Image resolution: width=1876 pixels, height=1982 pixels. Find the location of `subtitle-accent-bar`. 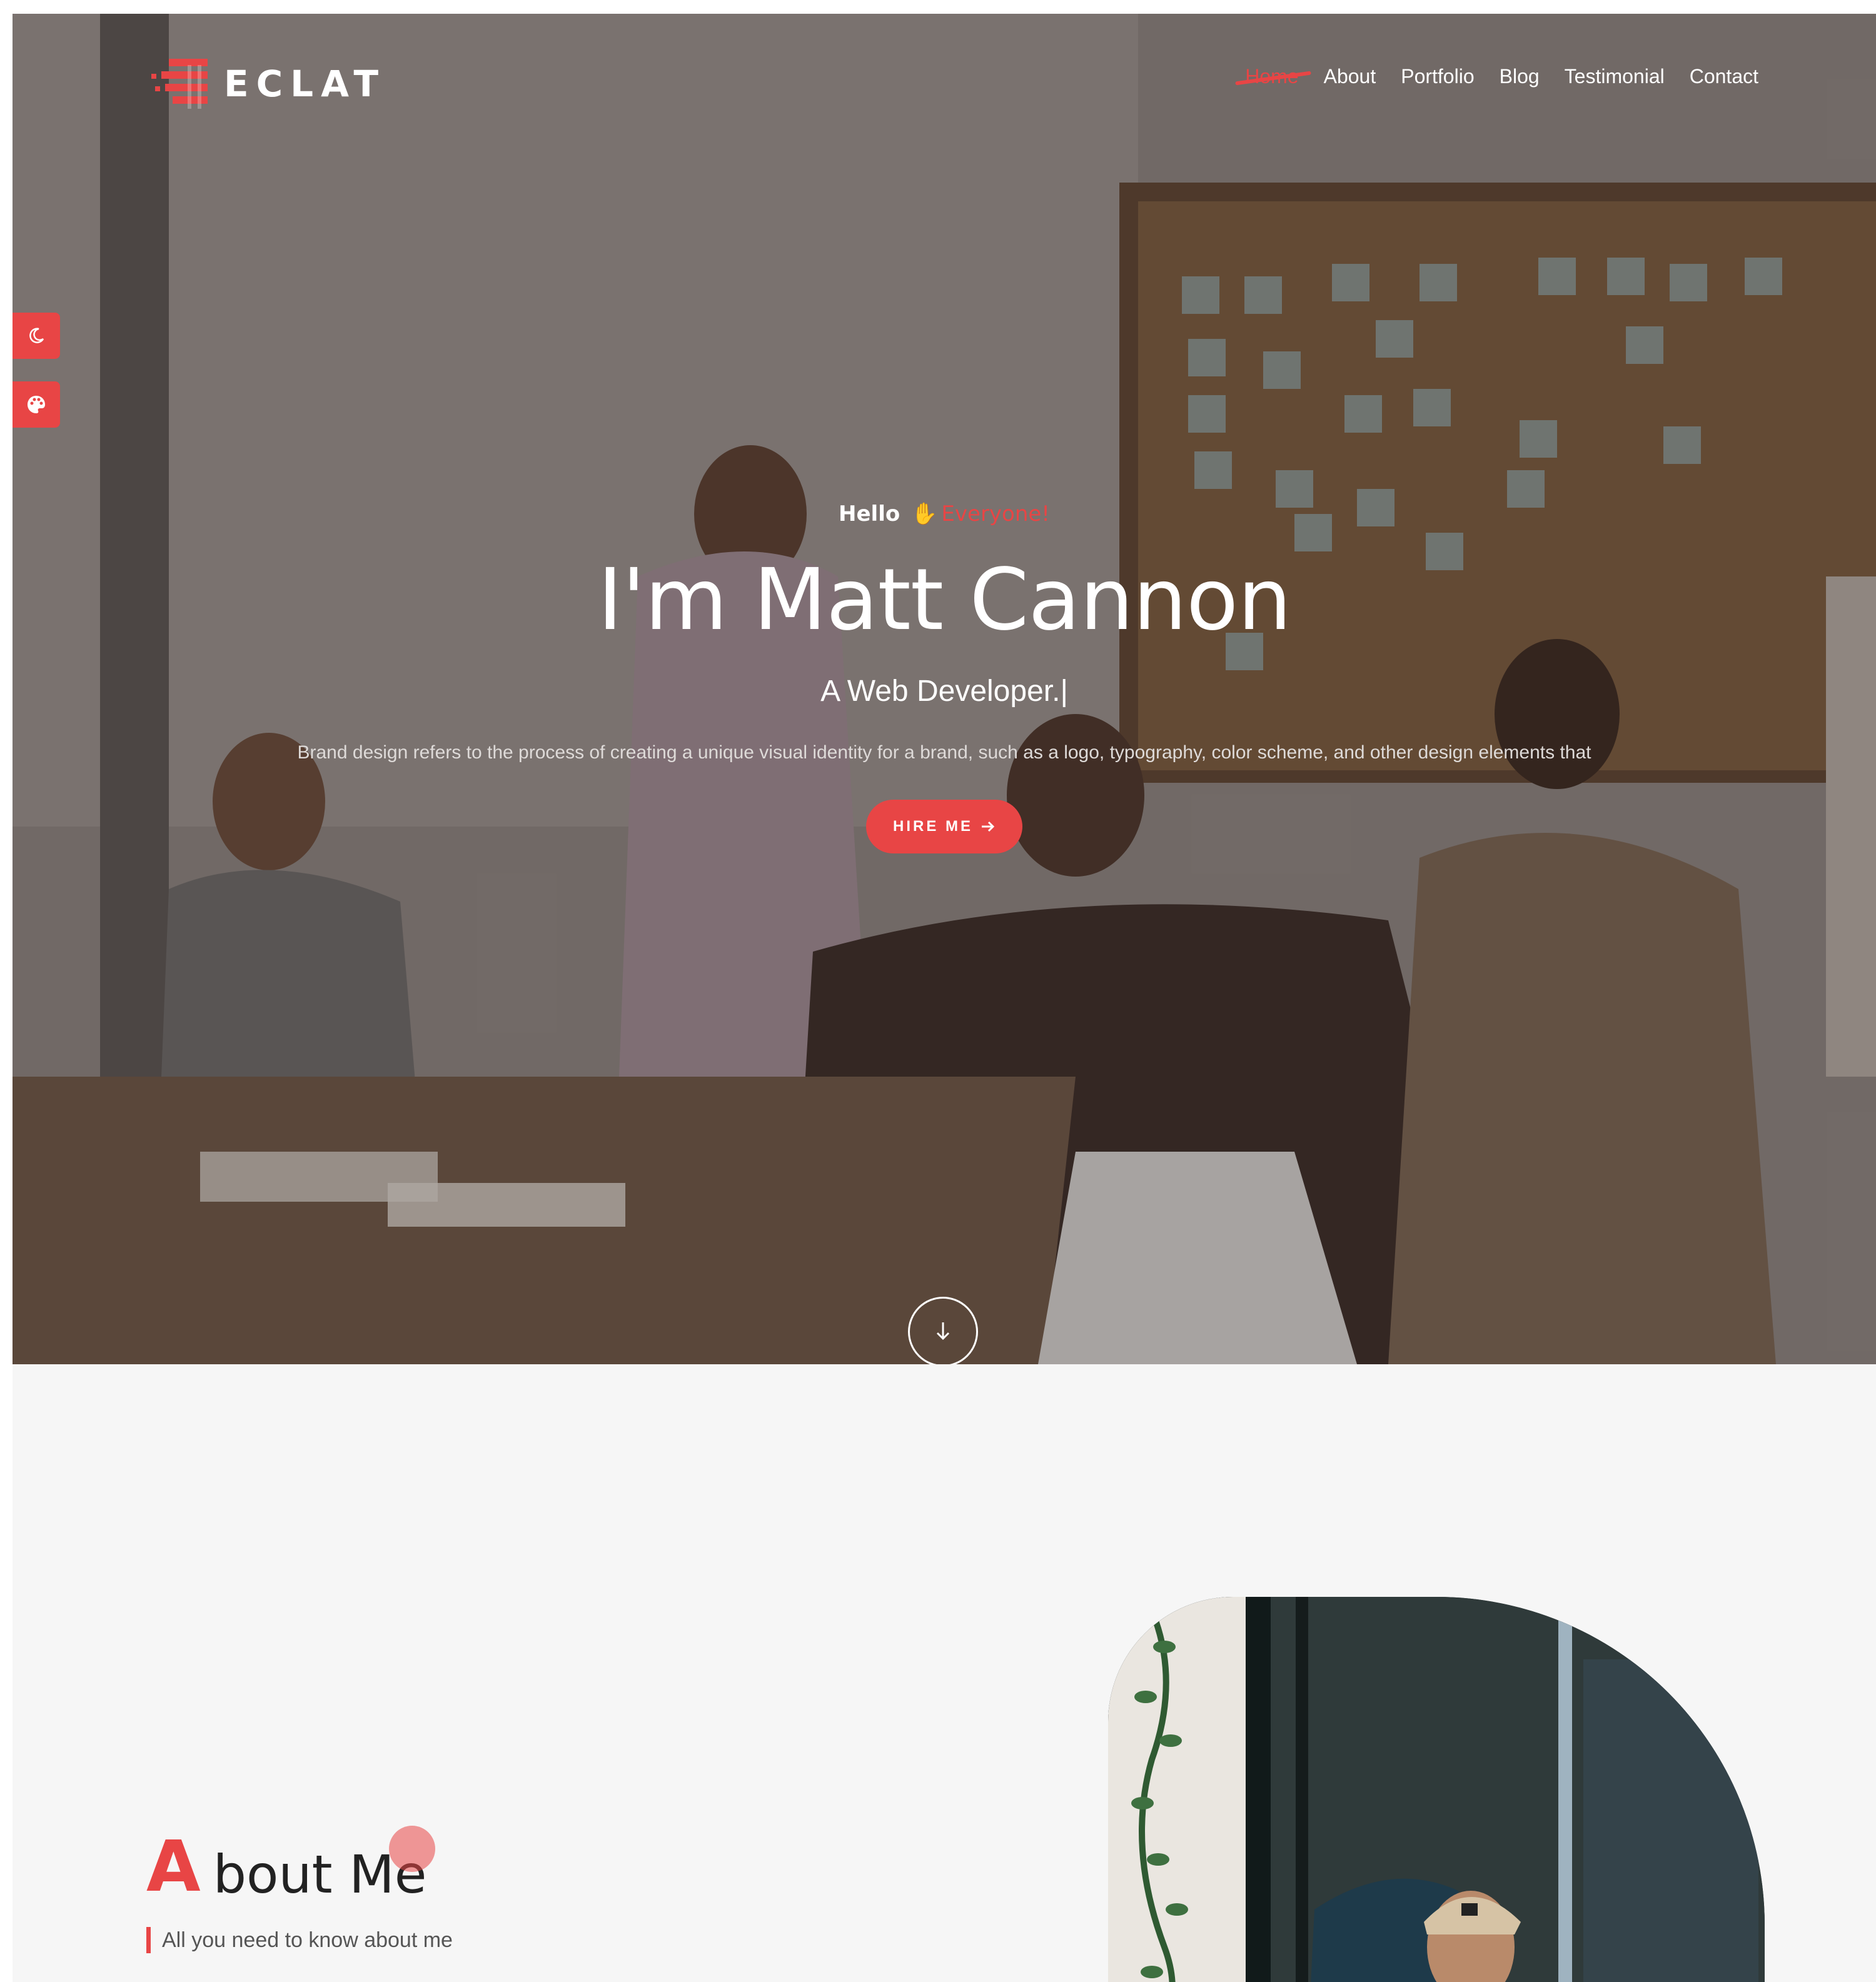

subtitle-accent-bar is located at coordinates (148, 1940).